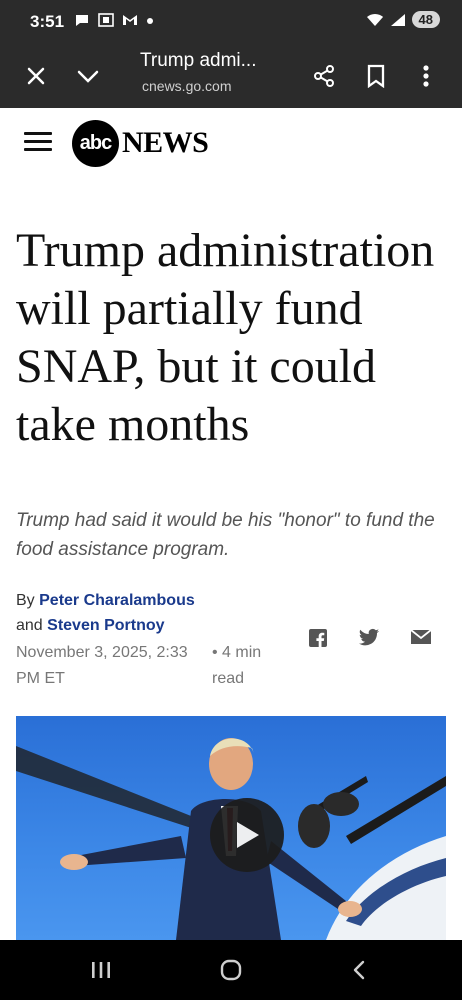 This screenshot has width=462, height=1000. What do you see at coordinates (106, 20) in the screenshot?
I see `screenshot-icon` at bounding box center [106, 20].